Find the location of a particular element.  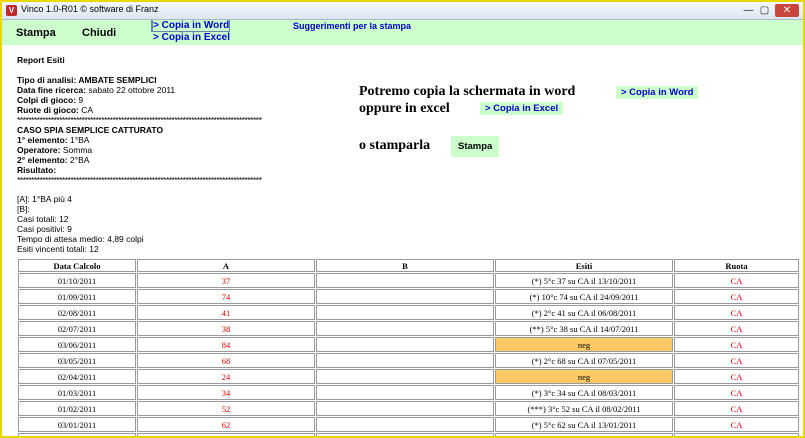

cell-esito: (*) 2°c 41 su CA il 06/08/2011 is located at coordinates (584, 312).